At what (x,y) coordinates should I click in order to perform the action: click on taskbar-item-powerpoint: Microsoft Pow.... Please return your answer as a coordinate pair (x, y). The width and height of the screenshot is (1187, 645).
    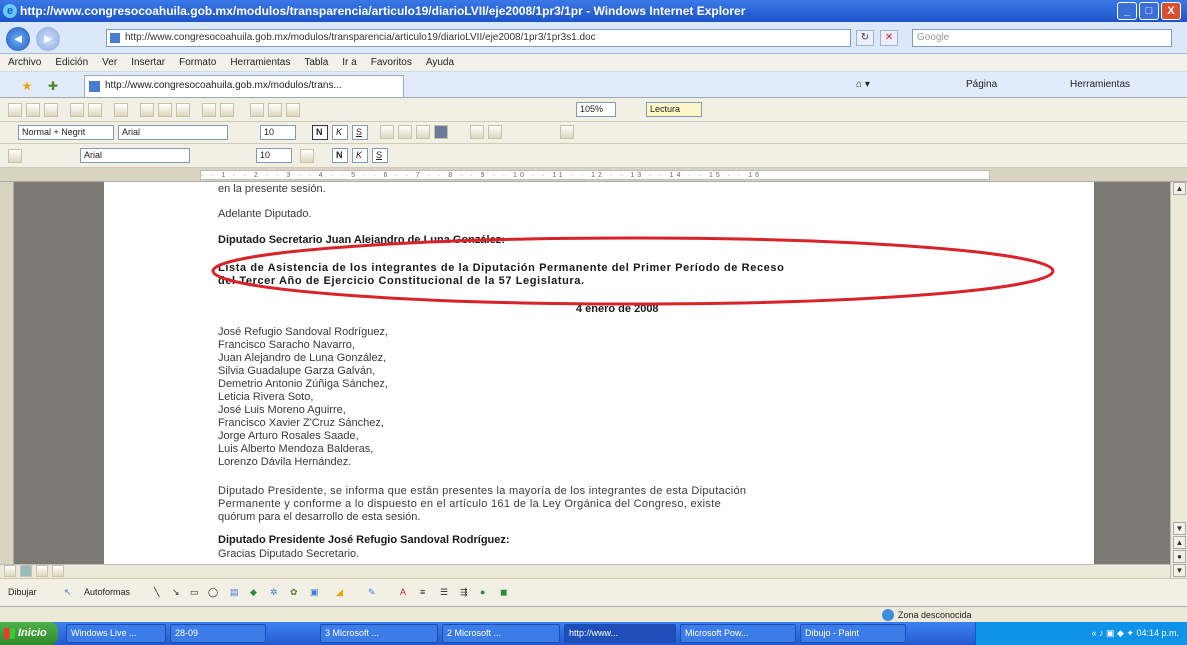
    Looking at the image, I should click on (738, 633).